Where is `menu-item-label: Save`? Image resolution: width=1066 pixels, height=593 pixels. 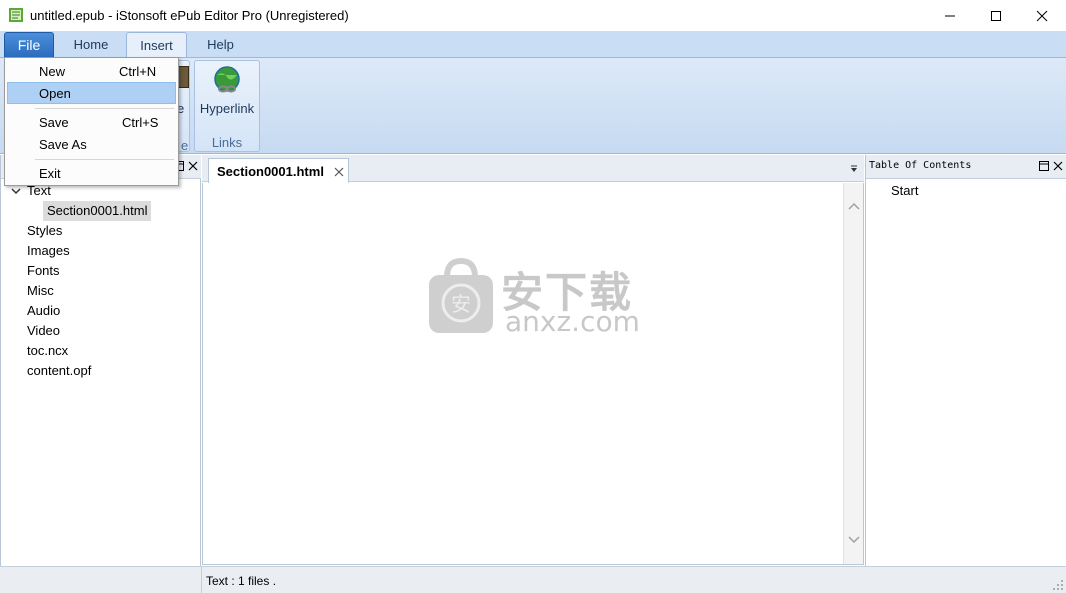
menu-item-label: Save is located at coordinates (54, 122).